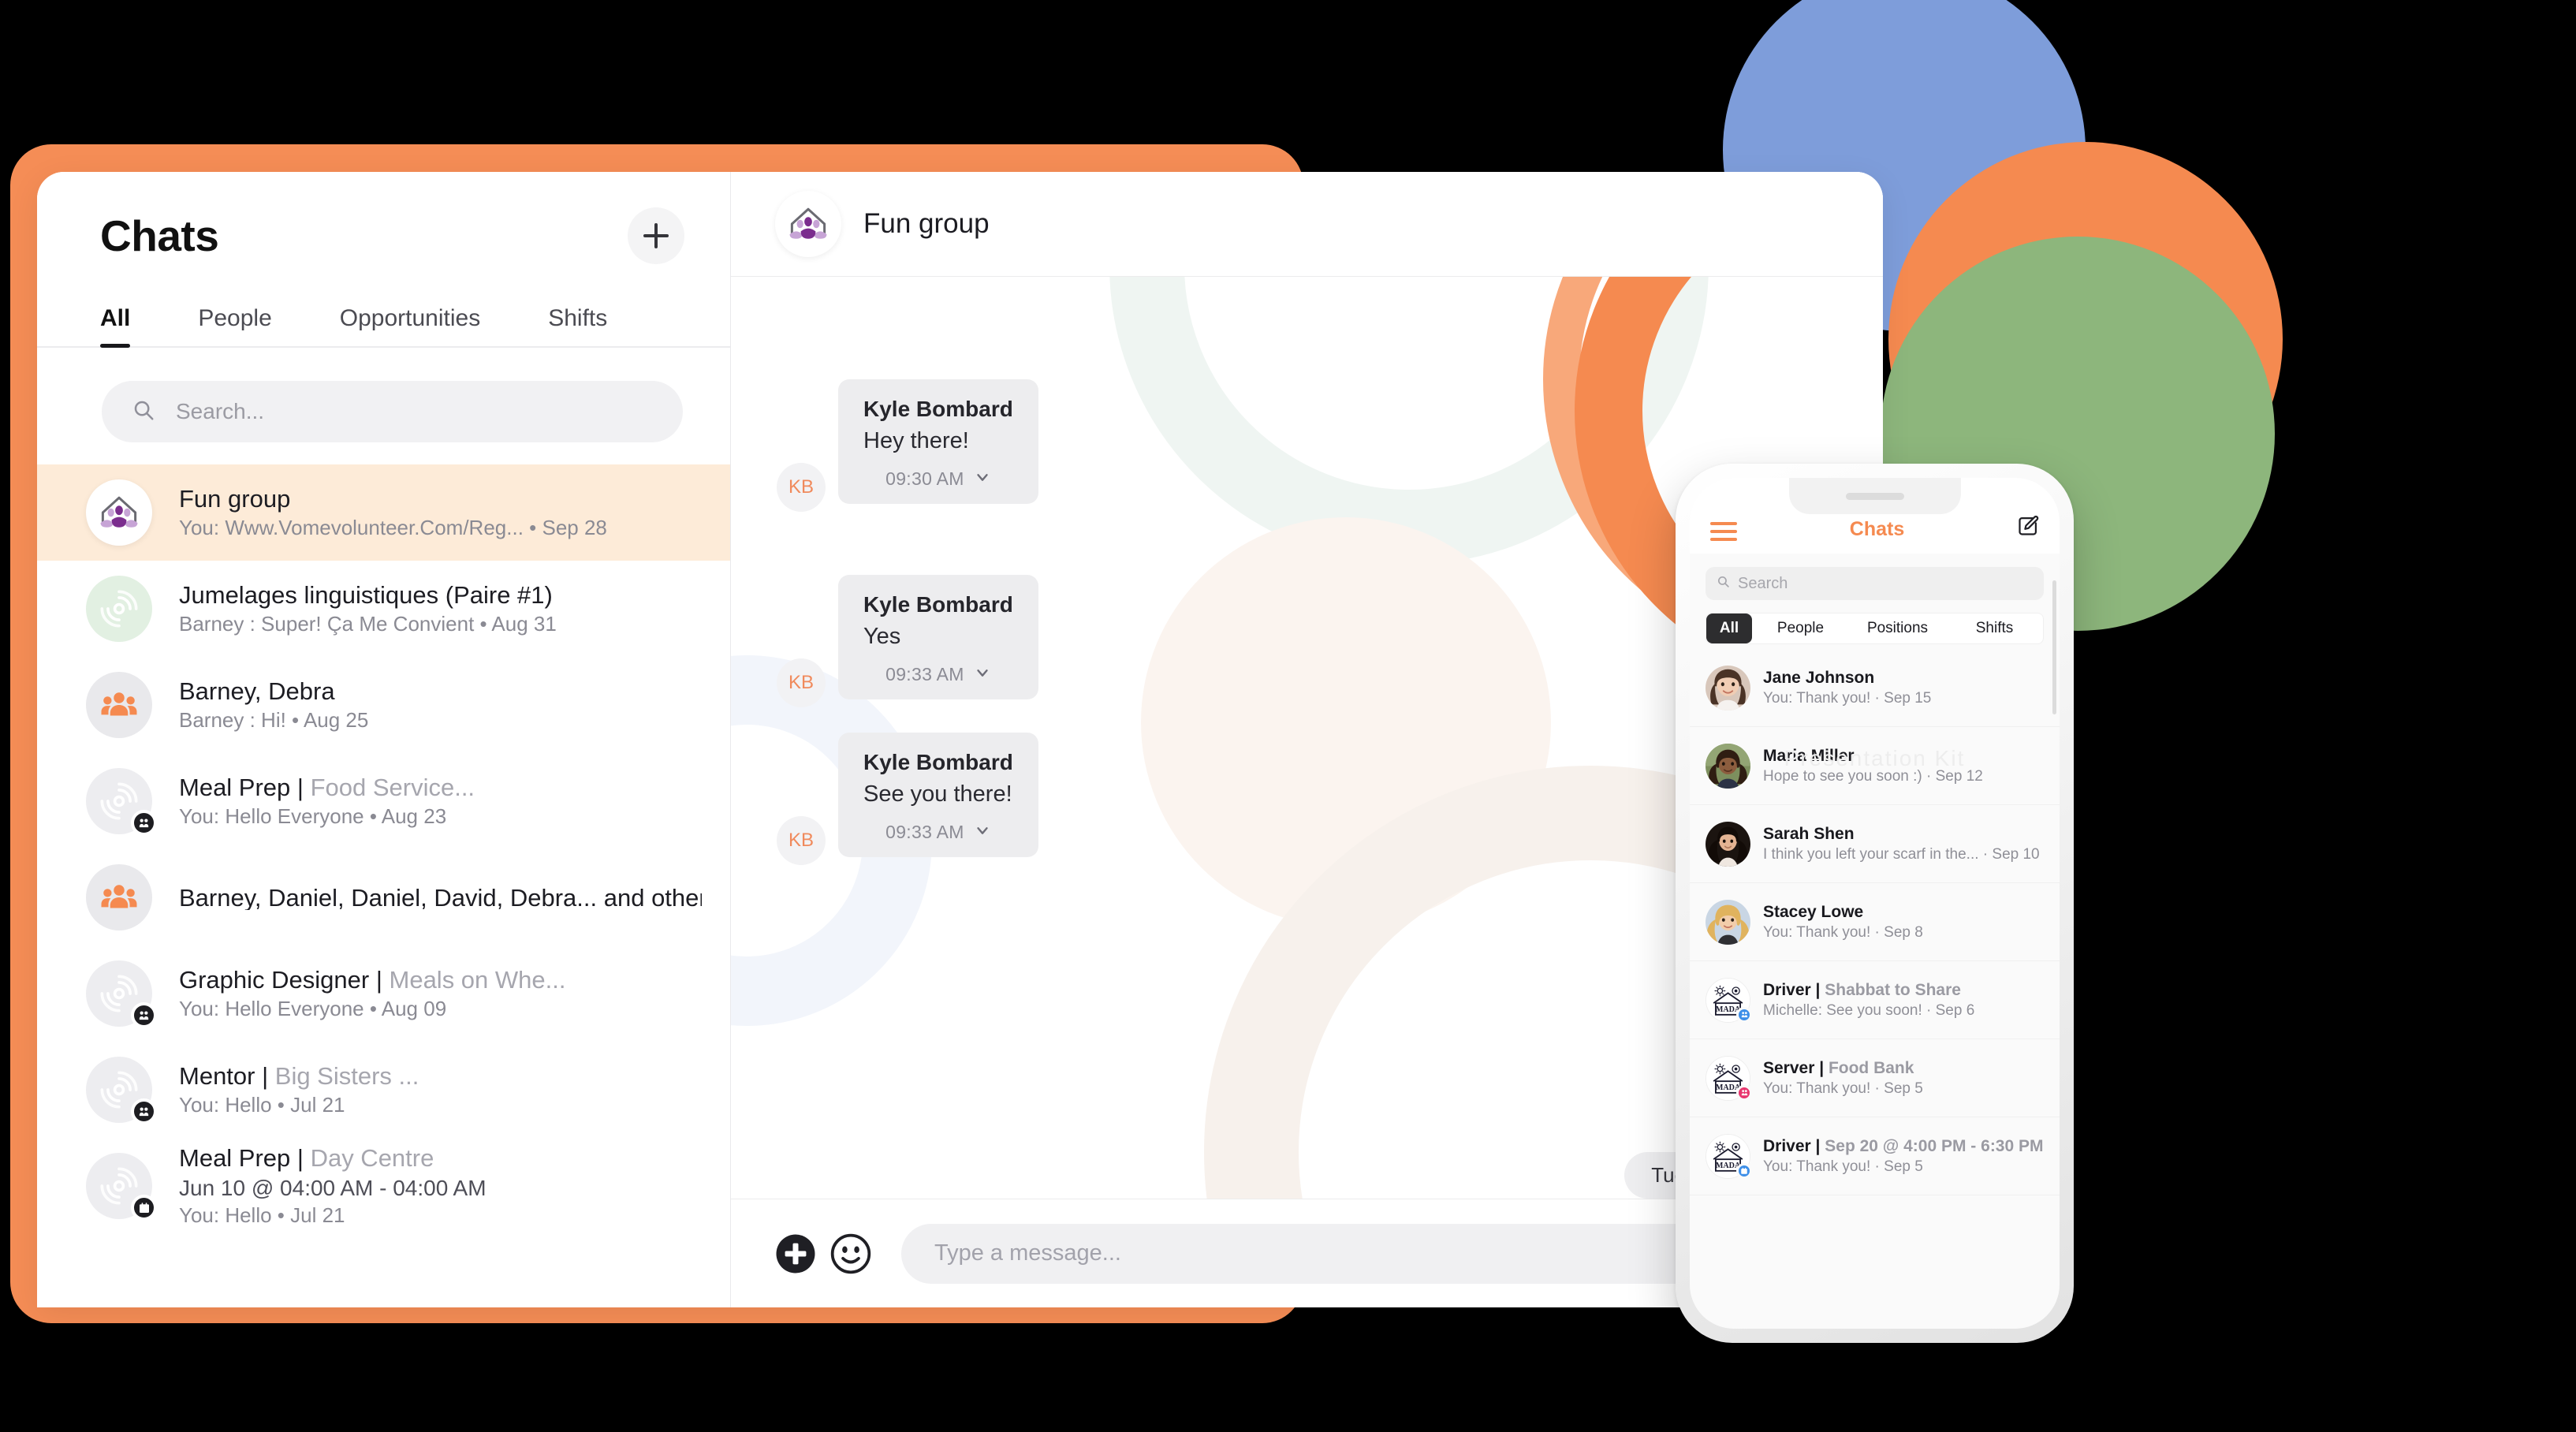 The width and height of the screenshot is (2576, 1432). What do you see at coordinates (1792, 989) in the screenshot?
I see `chat-name-main: Driver |` at bounding box center [1792, 989].